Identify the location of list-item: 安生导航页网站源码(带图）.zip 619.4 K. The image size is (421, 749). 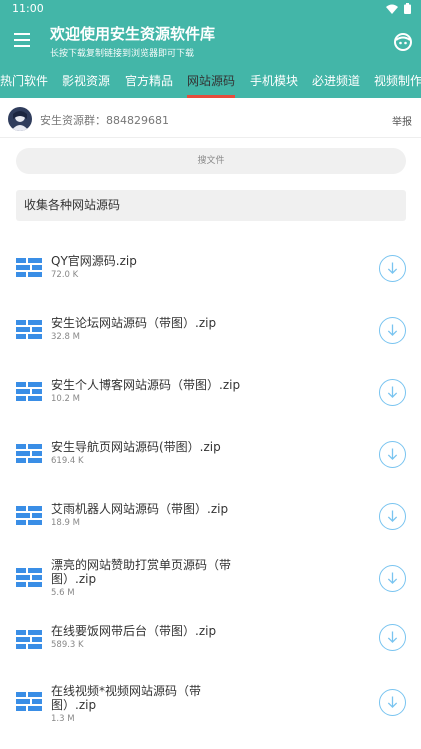
(210, 455).